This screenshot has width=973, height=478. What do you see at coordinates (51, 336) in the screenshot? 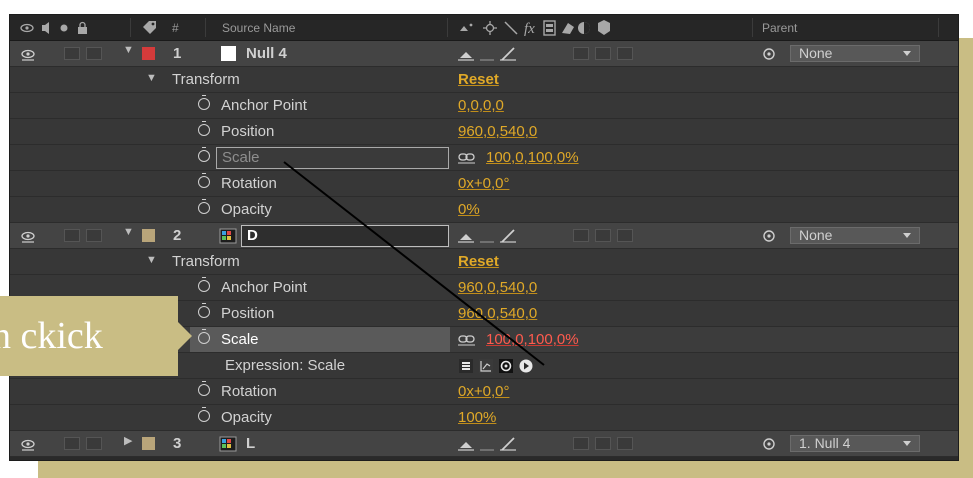
I see `callout-text: n ckick` at bounding box center [51, 336].